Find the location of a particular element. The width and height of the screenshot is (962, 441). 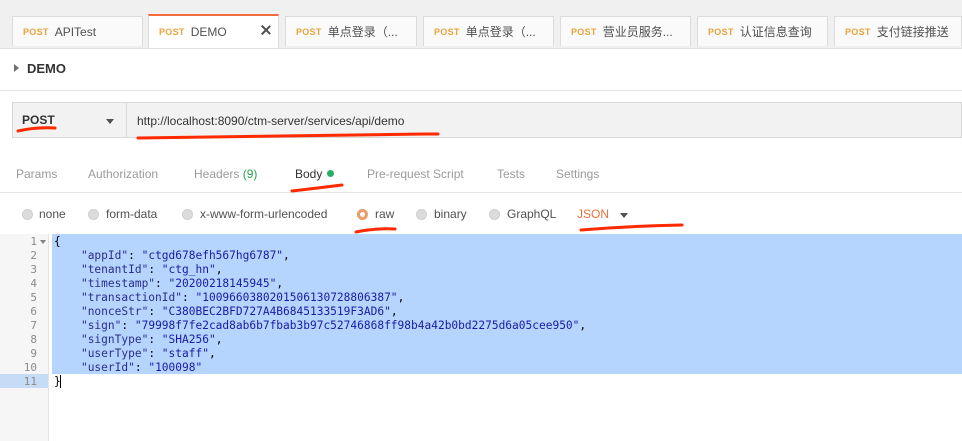

annotation-underline-method is located at coordinates (36, 129).